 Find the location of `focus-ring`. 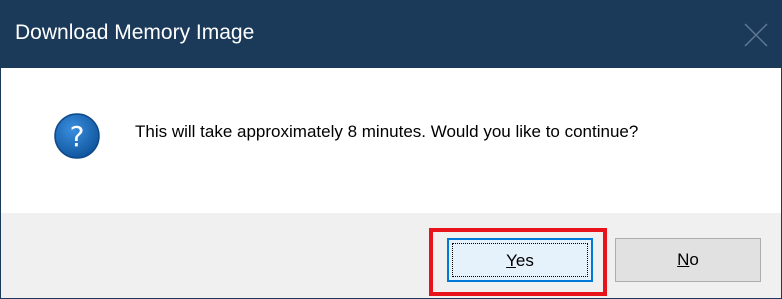

focus-ring is located at coordinates (520, 260).